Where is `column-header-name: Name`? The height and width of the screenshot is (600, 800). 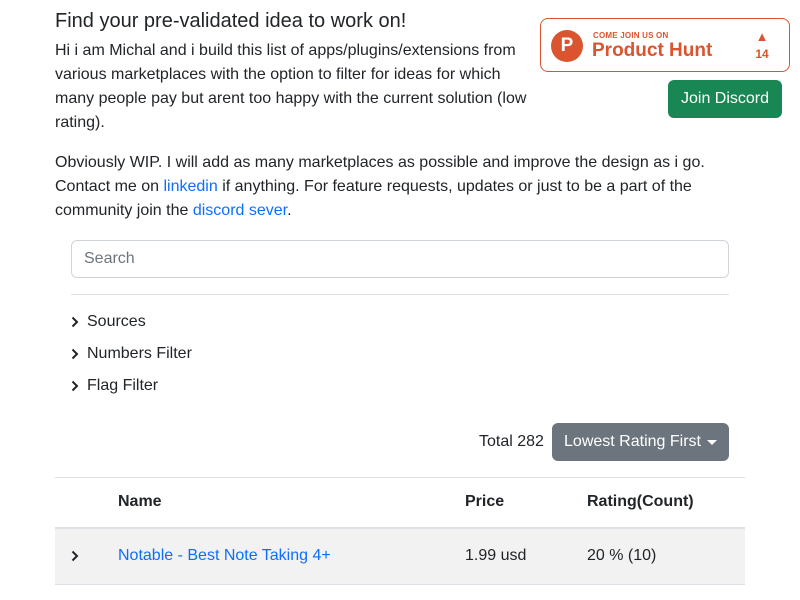 column-header-name: Name is located at coordinates (283, 503).